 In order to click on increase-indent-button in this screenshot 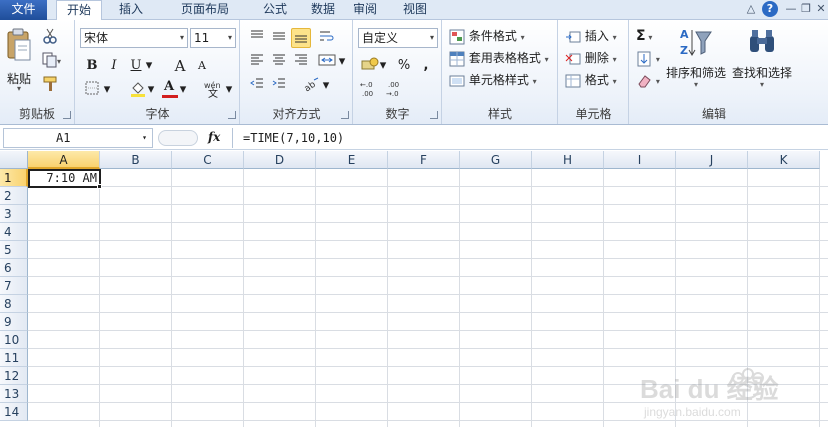, I will do `click(279, 86)`.